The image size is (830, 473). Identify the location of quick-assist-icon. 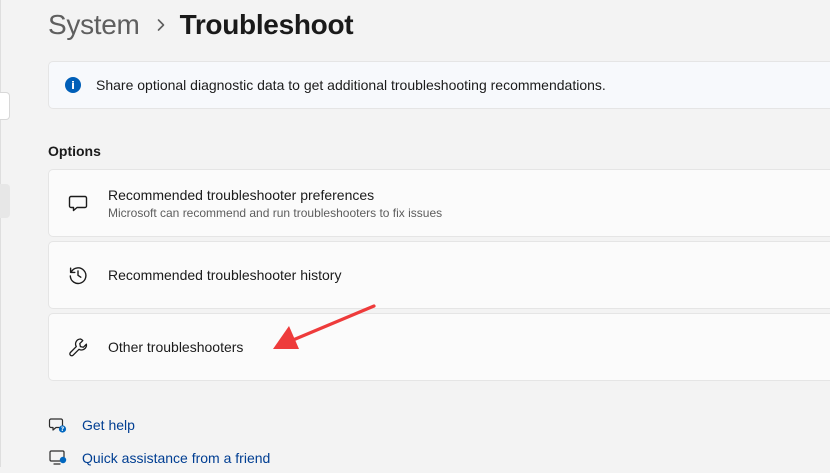
(58, 458).